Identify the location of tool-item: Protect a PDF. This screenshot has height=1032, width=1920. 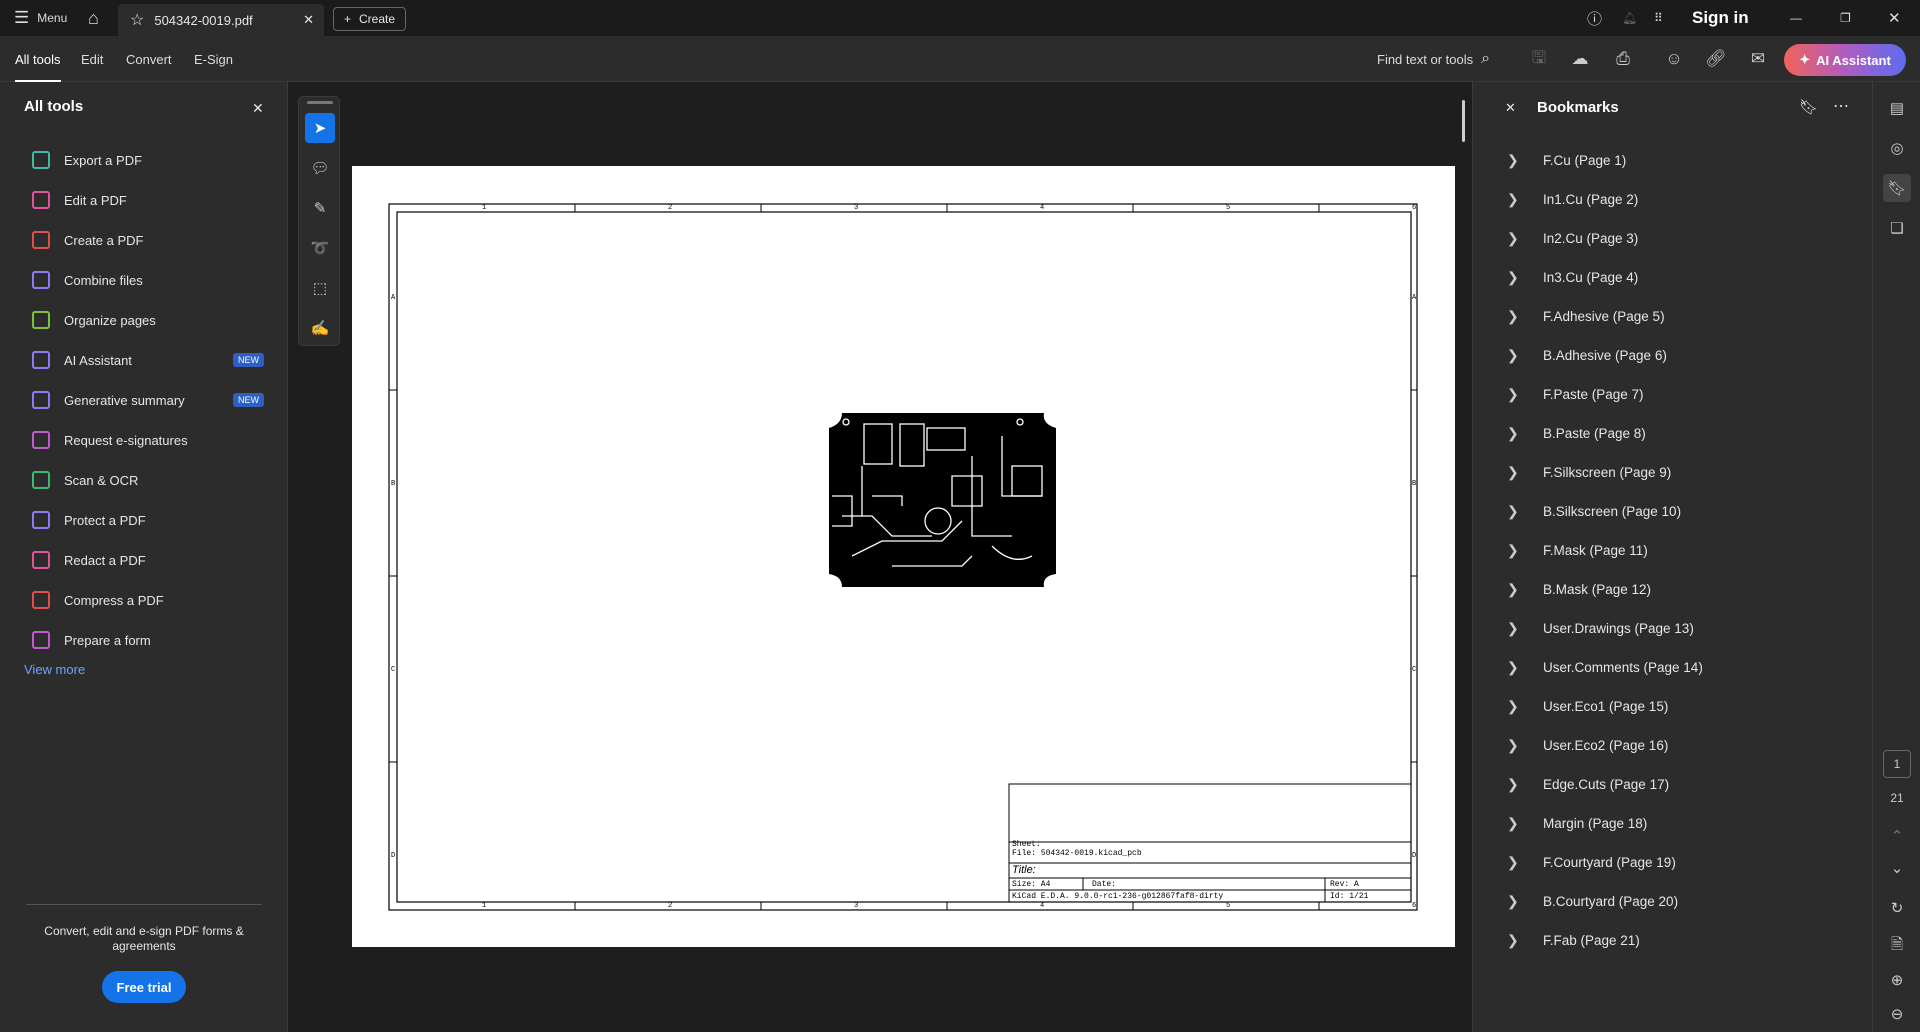
(148, 520).